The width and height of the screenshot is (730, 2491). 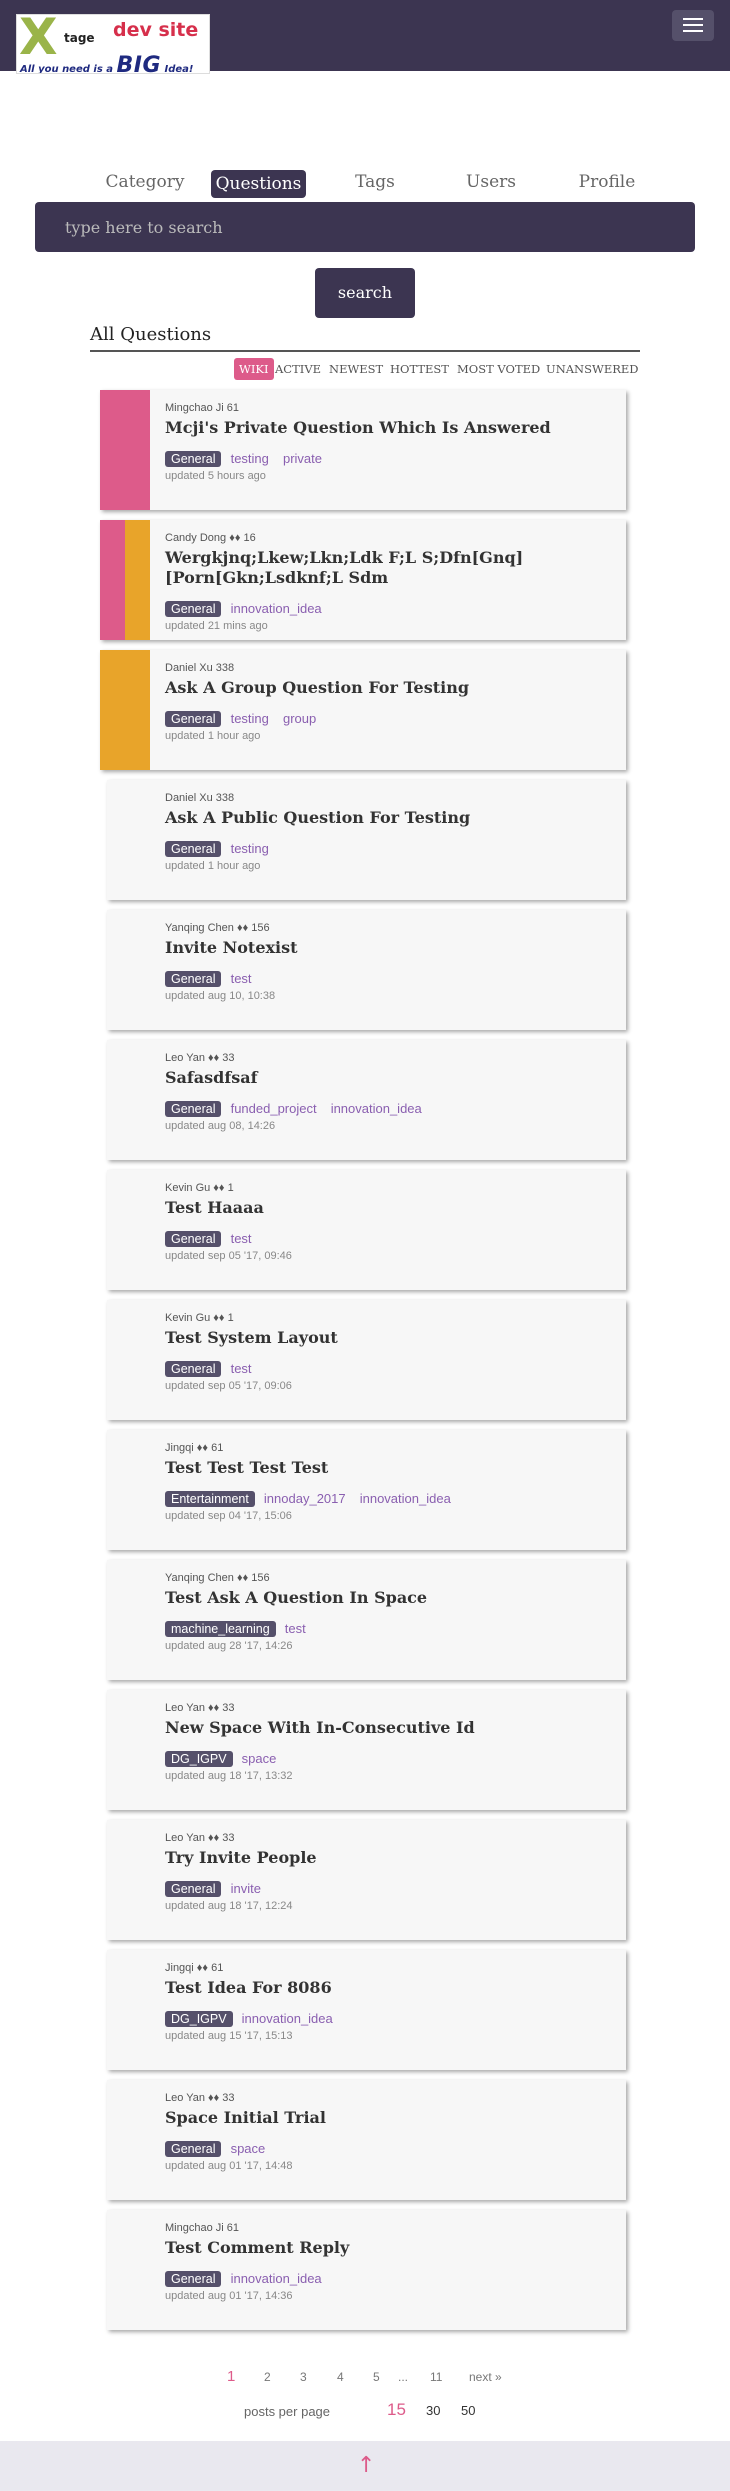 What do you see at coordinates (299, 718) in the screenshot?
I see `tag-link: group` at bounding box center [299, 718].